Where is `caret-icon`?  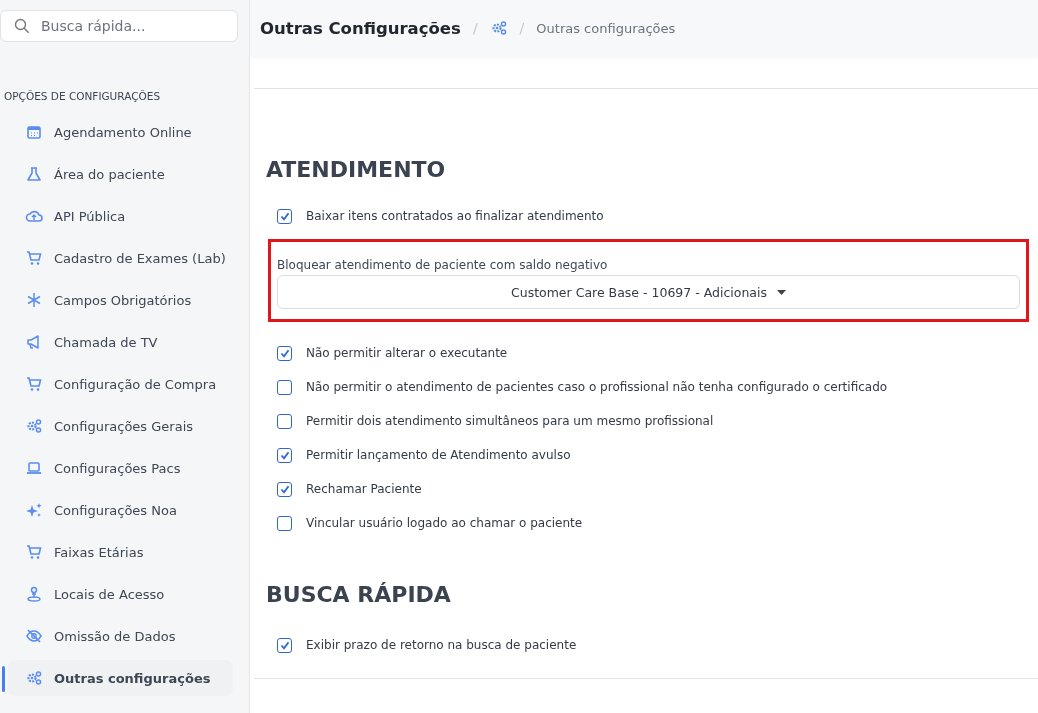
caret-icon is located at coordinates (781, 292).